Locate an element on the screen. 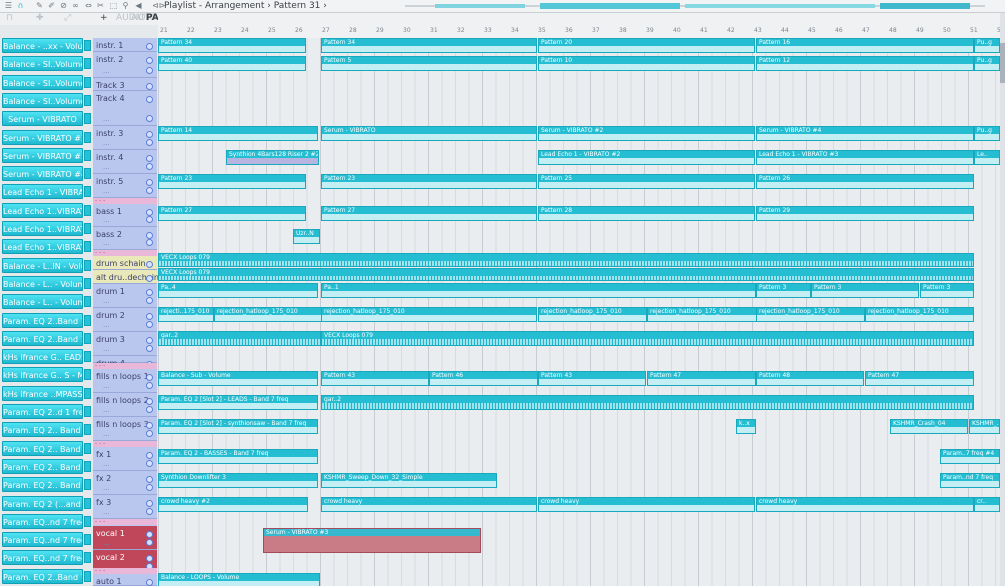 The height and width of the screenshot is (586, 1005). zoom-icon: ⚲ is located at coordinates (125, 5).